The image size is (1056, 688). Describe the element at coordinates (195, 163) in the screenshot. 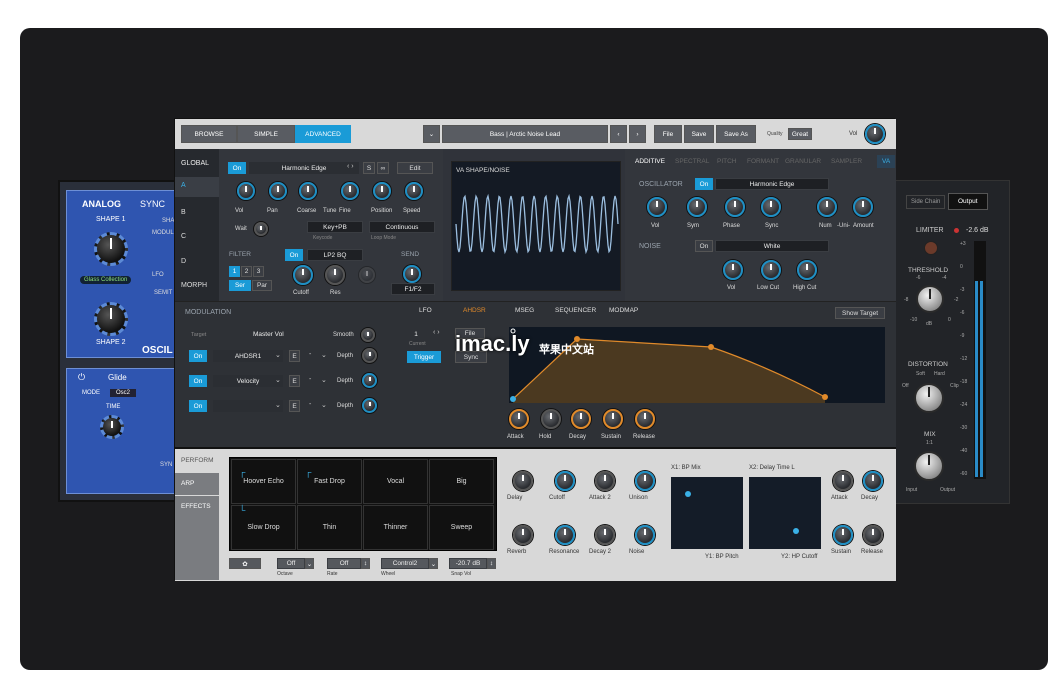

I see `global-tab: GLOBAL` at that location.